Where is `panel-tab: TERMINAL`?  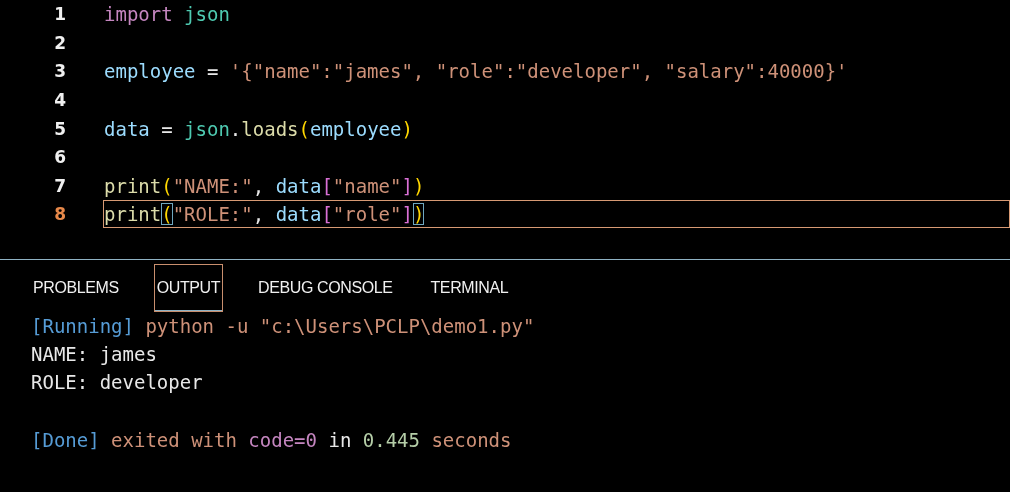 panel-tab: TERMINAL is located at coordinates (469, 288).